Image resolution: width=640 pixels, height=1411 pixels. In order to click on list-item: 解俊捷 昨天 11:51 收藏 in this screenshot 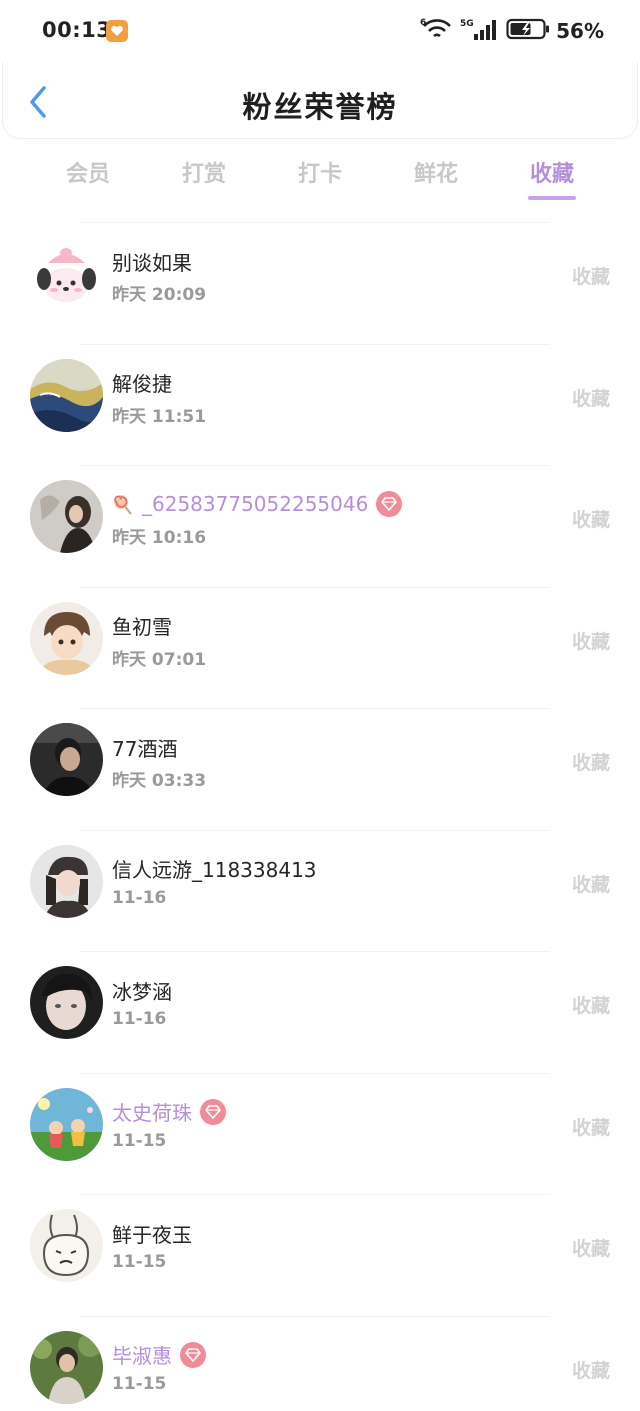, I will do `click(320, 404)`.